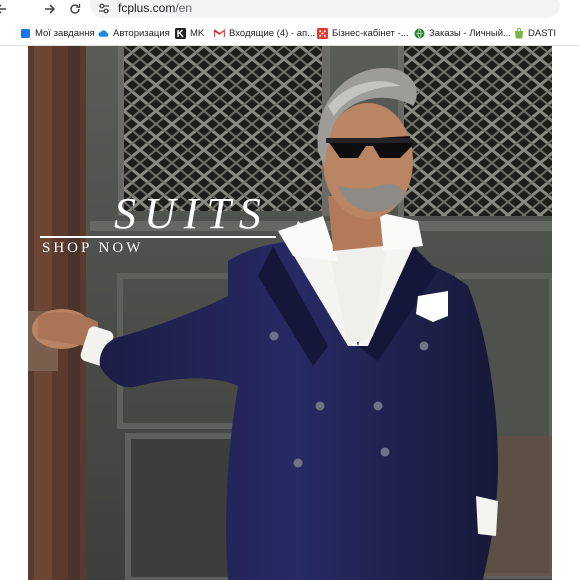  Describe the element at coordinates (566, 313) in the screenshot. I see `page-margin` at that location.